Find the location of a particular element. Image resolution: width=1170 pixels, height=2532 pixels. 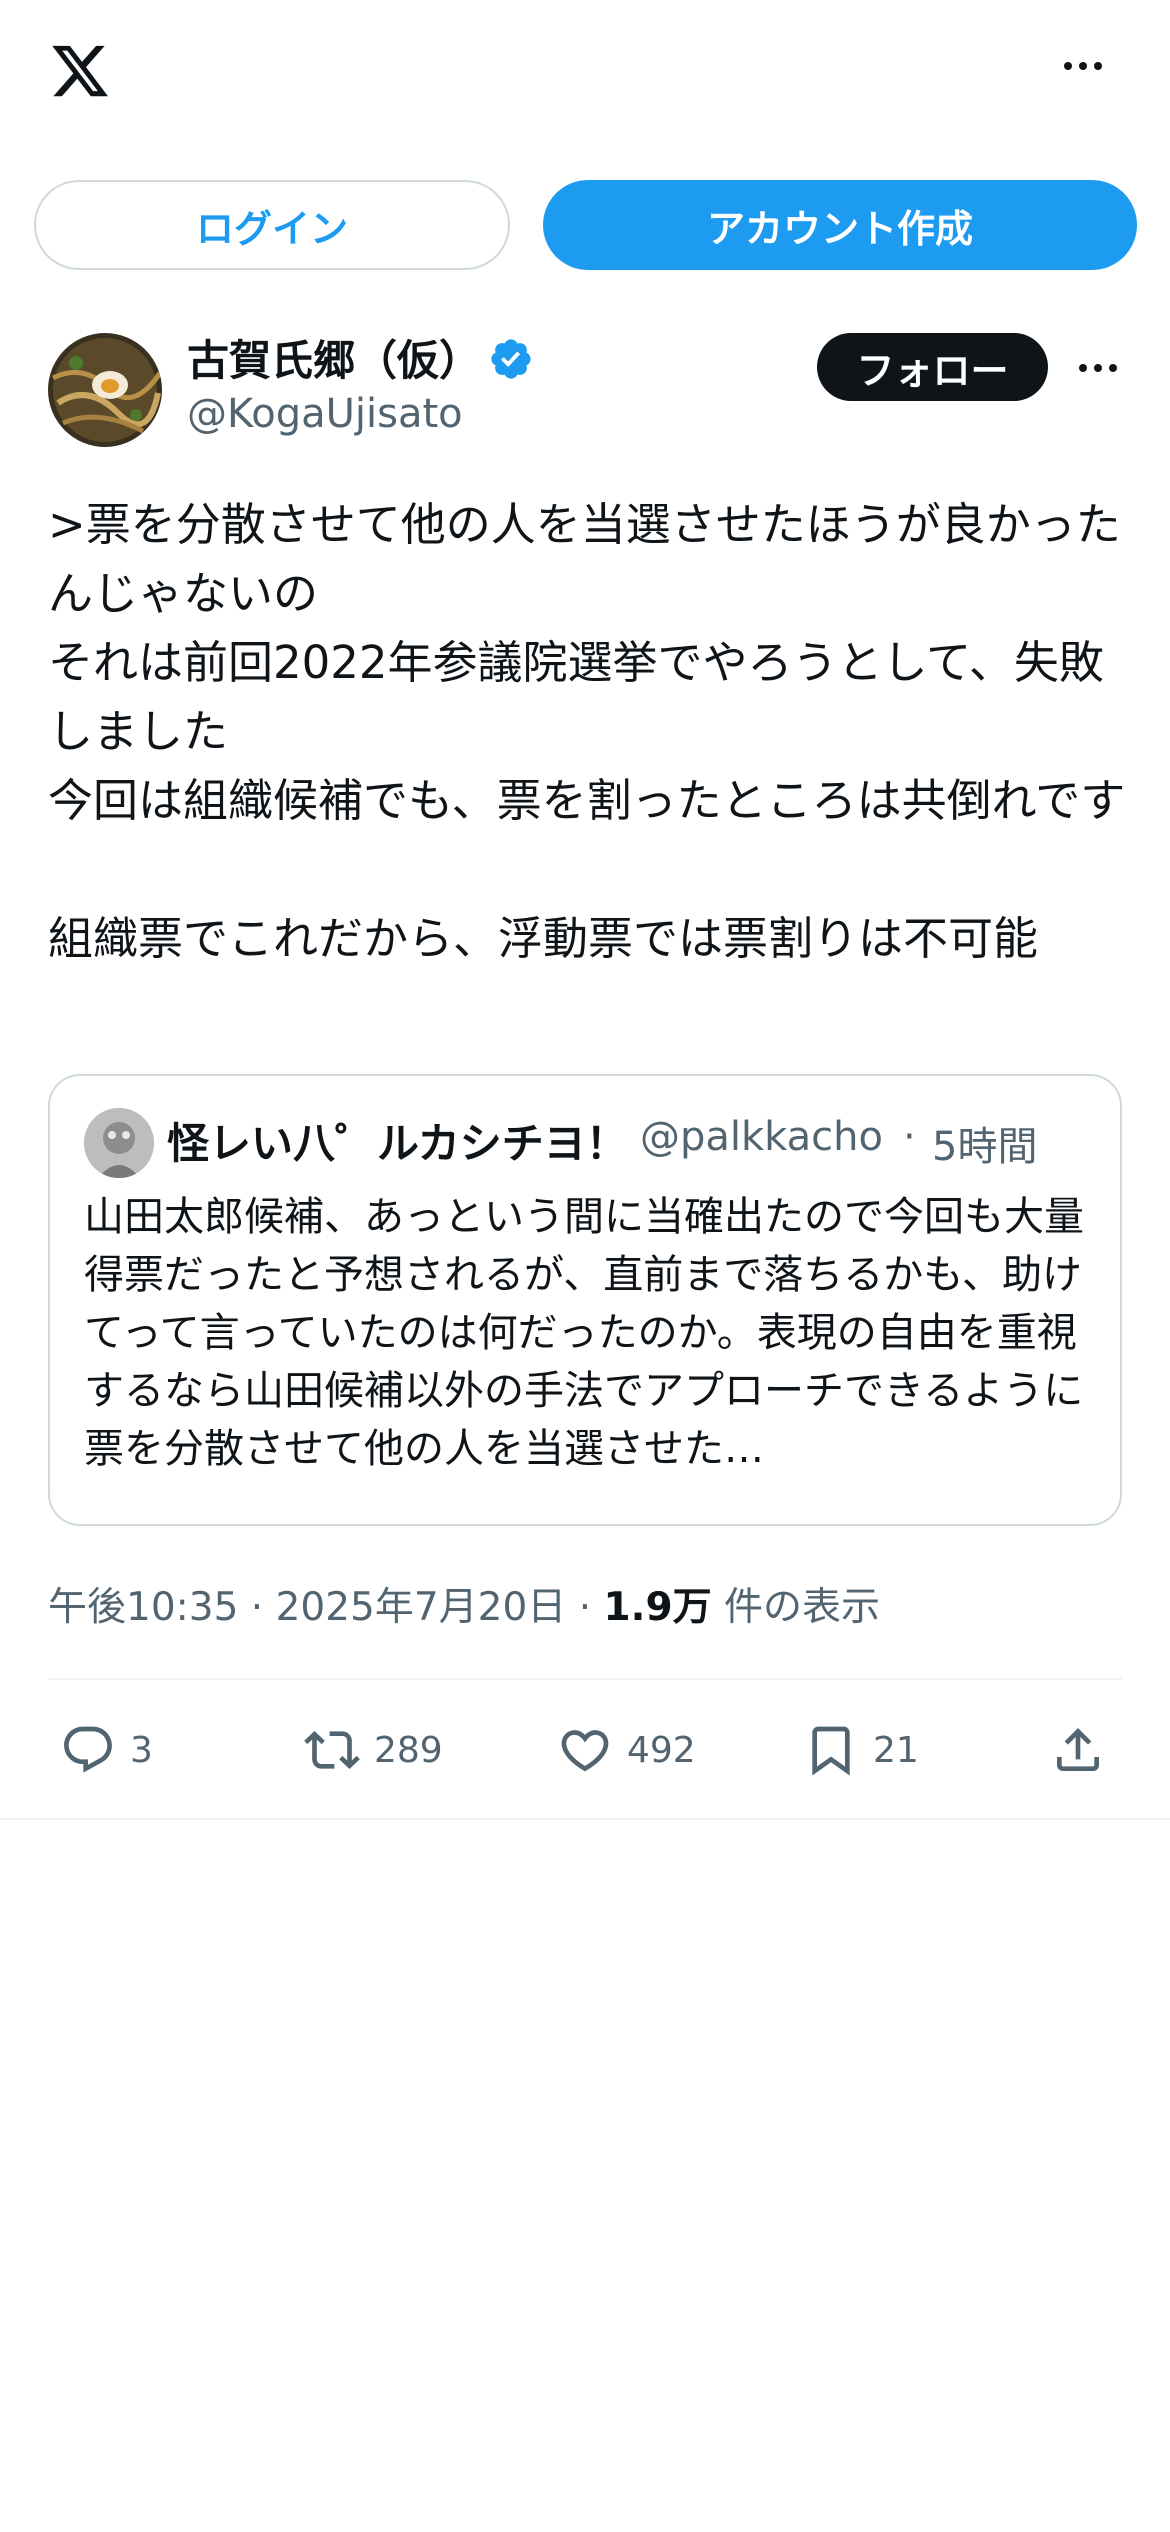

bookmark-count: 21 is located at coordinates (896, 1750).